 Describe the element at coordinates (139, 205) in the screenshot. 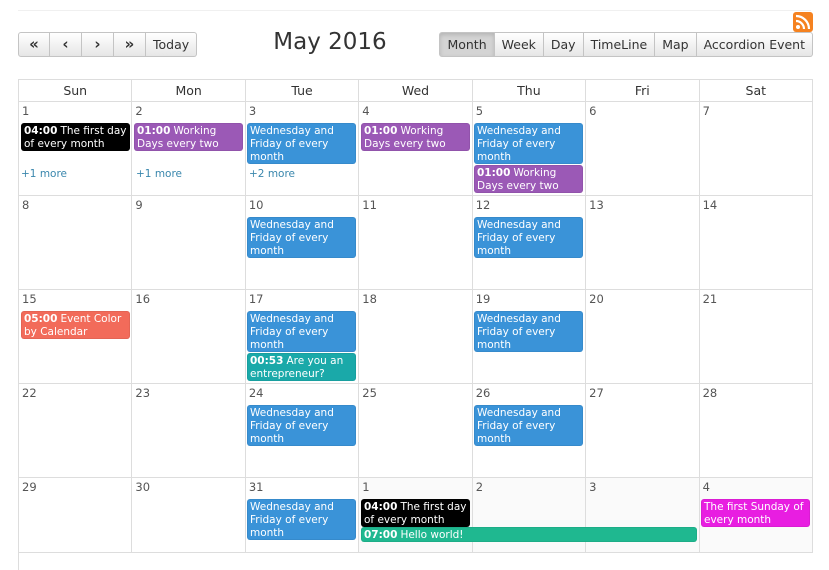

I see `day-number: 9` at that location.